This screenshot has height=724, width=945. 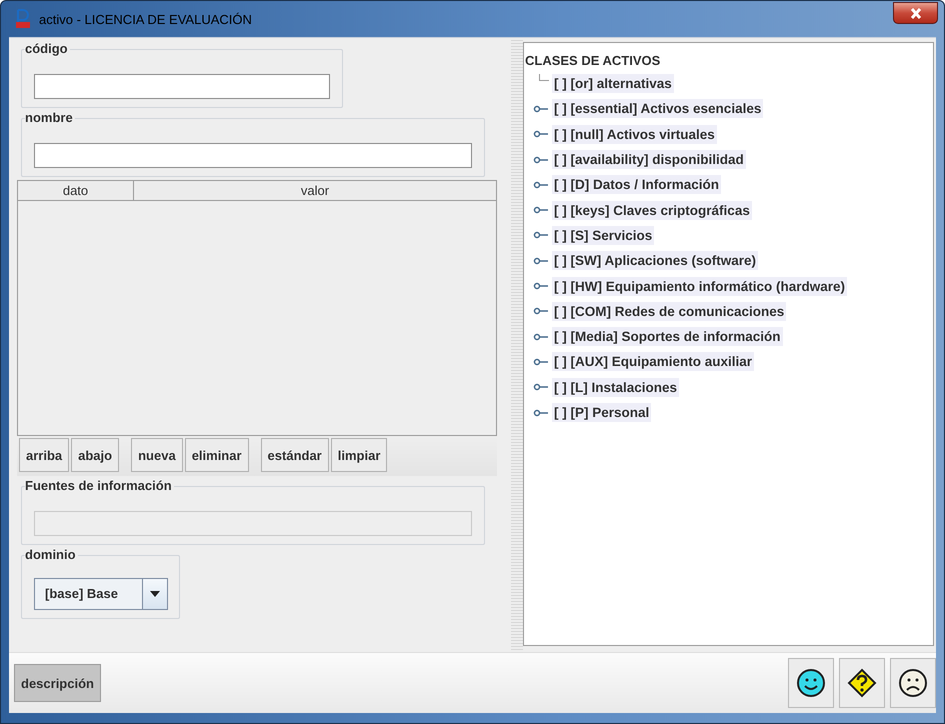 What do you see at coordinates (145, 19) in the screenshot?
I see `window-title: activo - LICENCIA DE EVALUACIÓN` at bounding box center [145, 19].